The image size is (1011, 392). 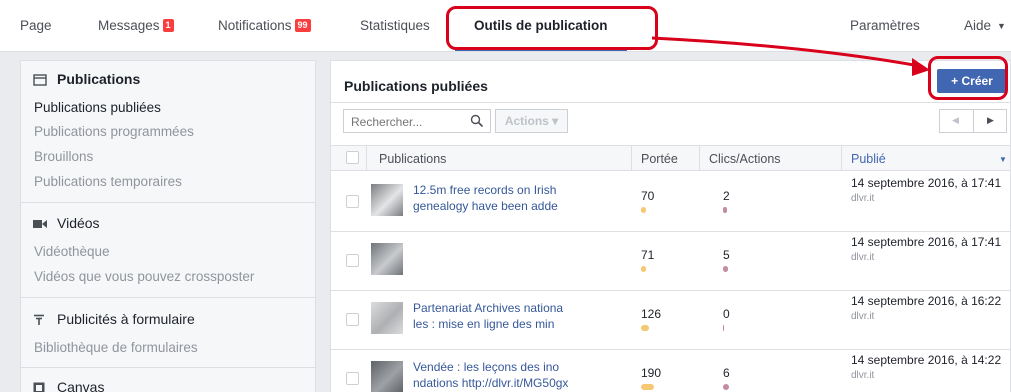 I want to click on sidebar-item-videos-crossposter: Vidéos que vous pouvez crossposter, so click(x=144, y=276).